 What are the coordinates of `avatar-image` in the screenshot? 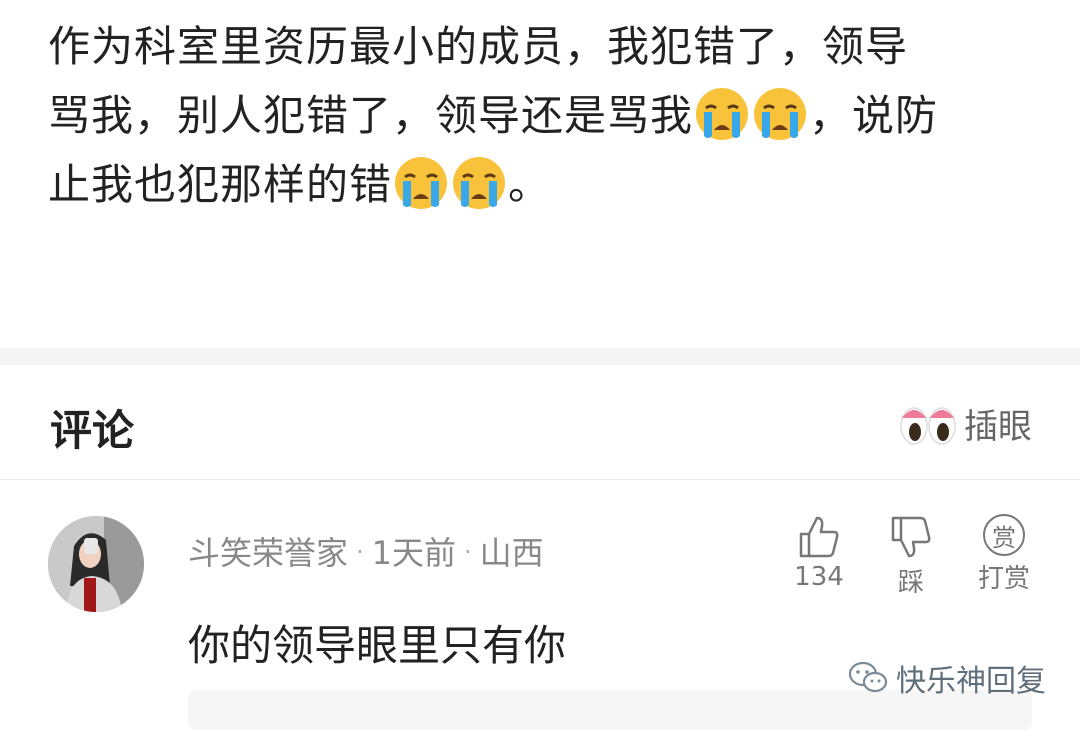 It's located at (96, 564).